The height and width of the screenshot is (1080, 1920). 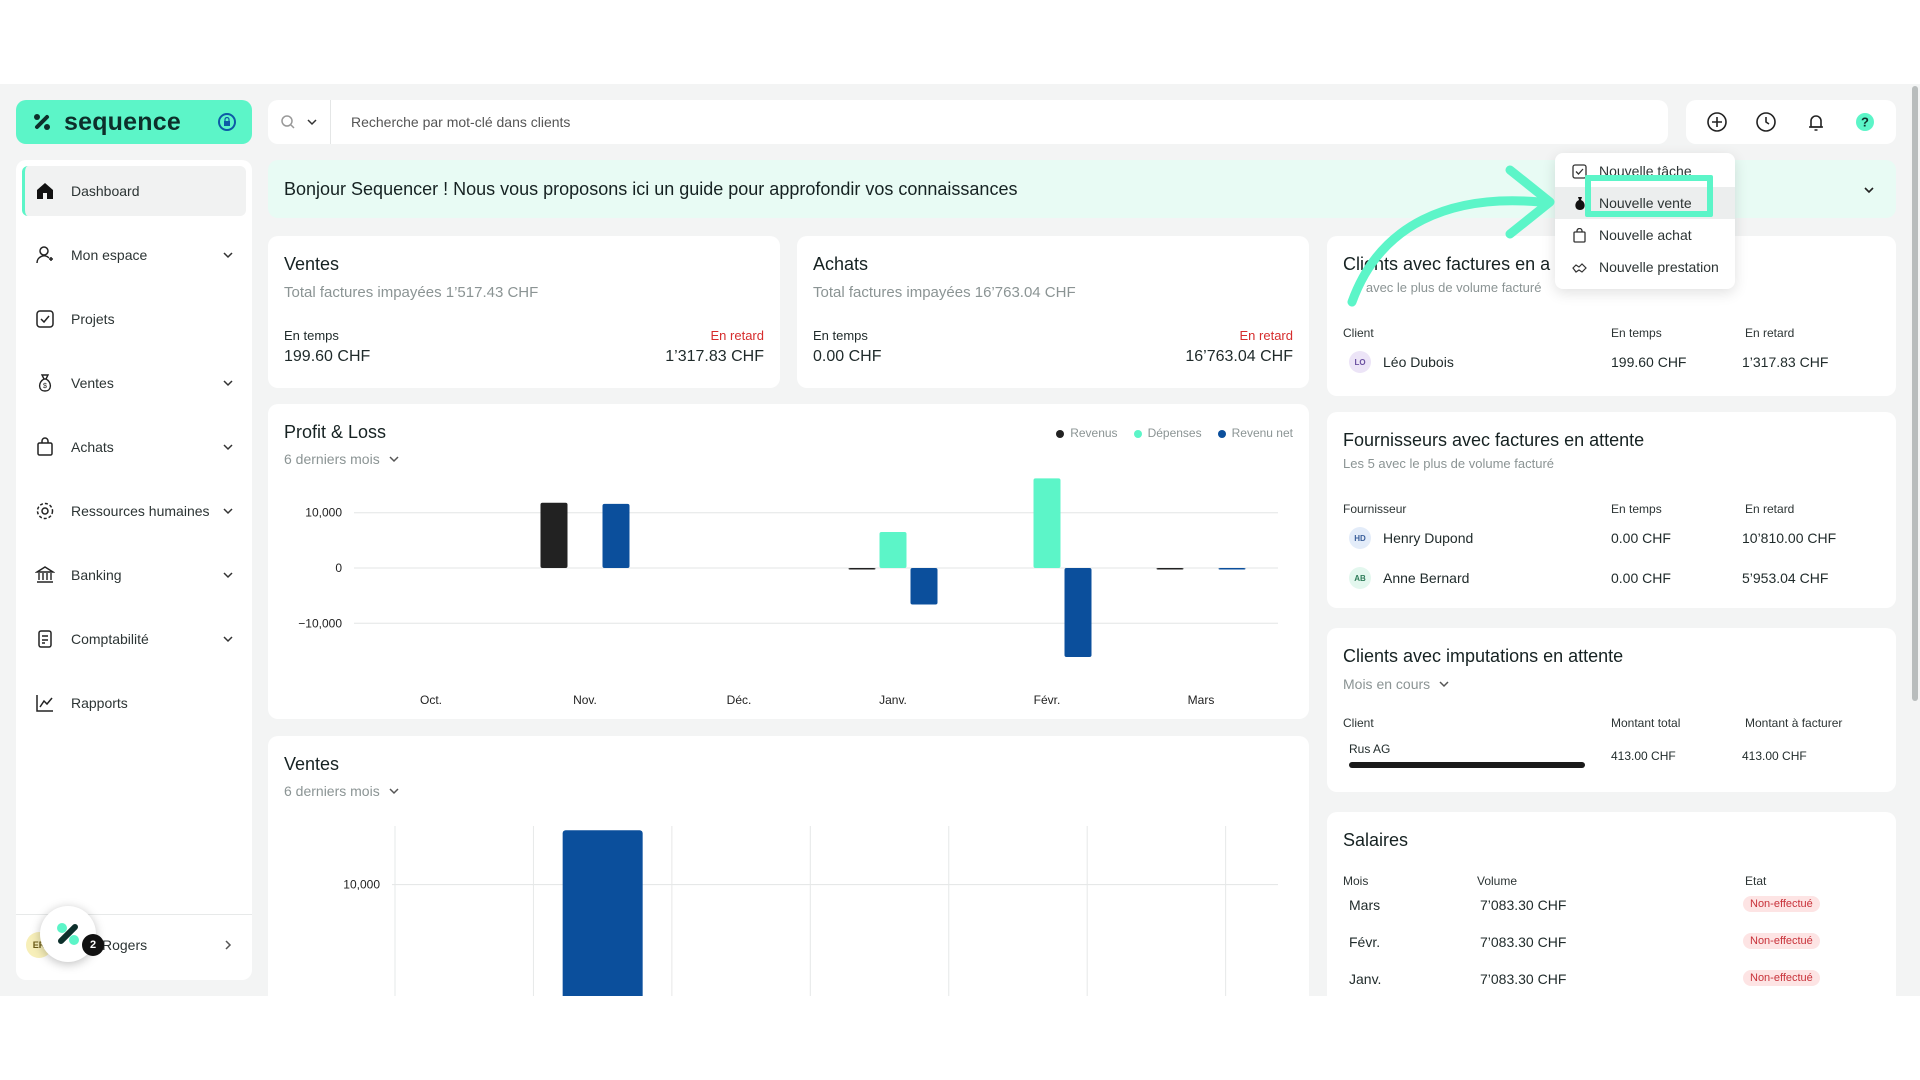 What do you see at coordinates (125, 945) in the screenshot?
I see `user-name: Rogers` at bounding box center [125, 945].